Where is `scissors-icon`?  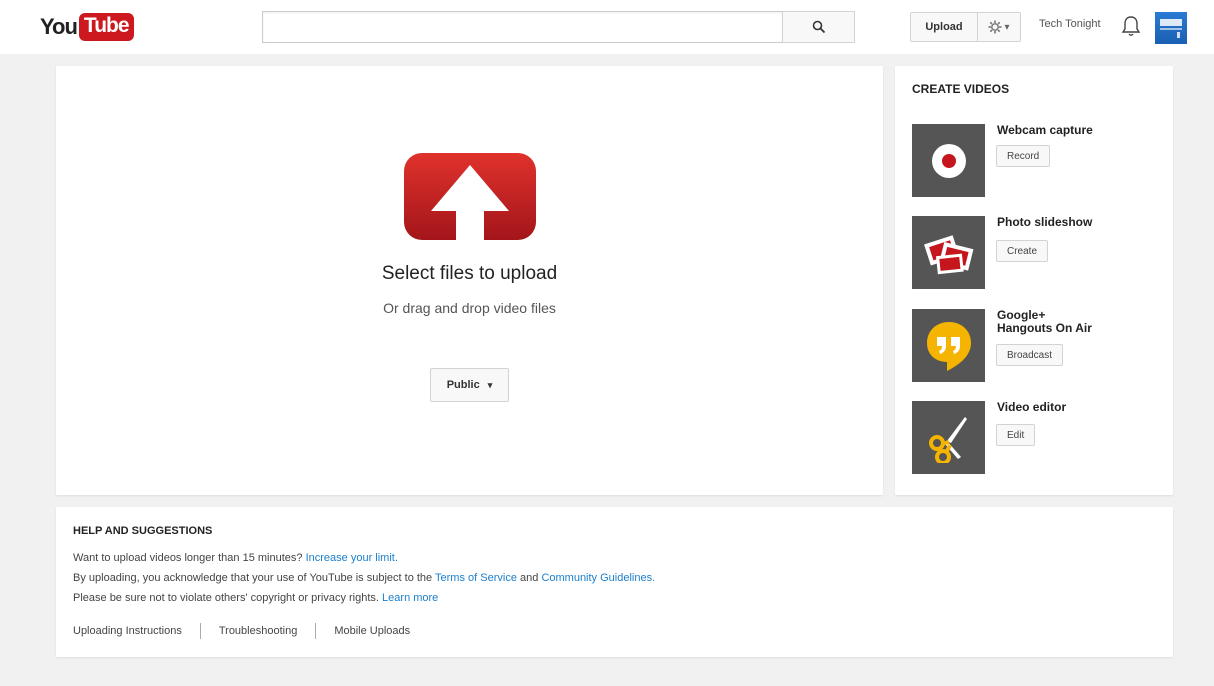
scissors-icon is located at coordinates (947, 439).